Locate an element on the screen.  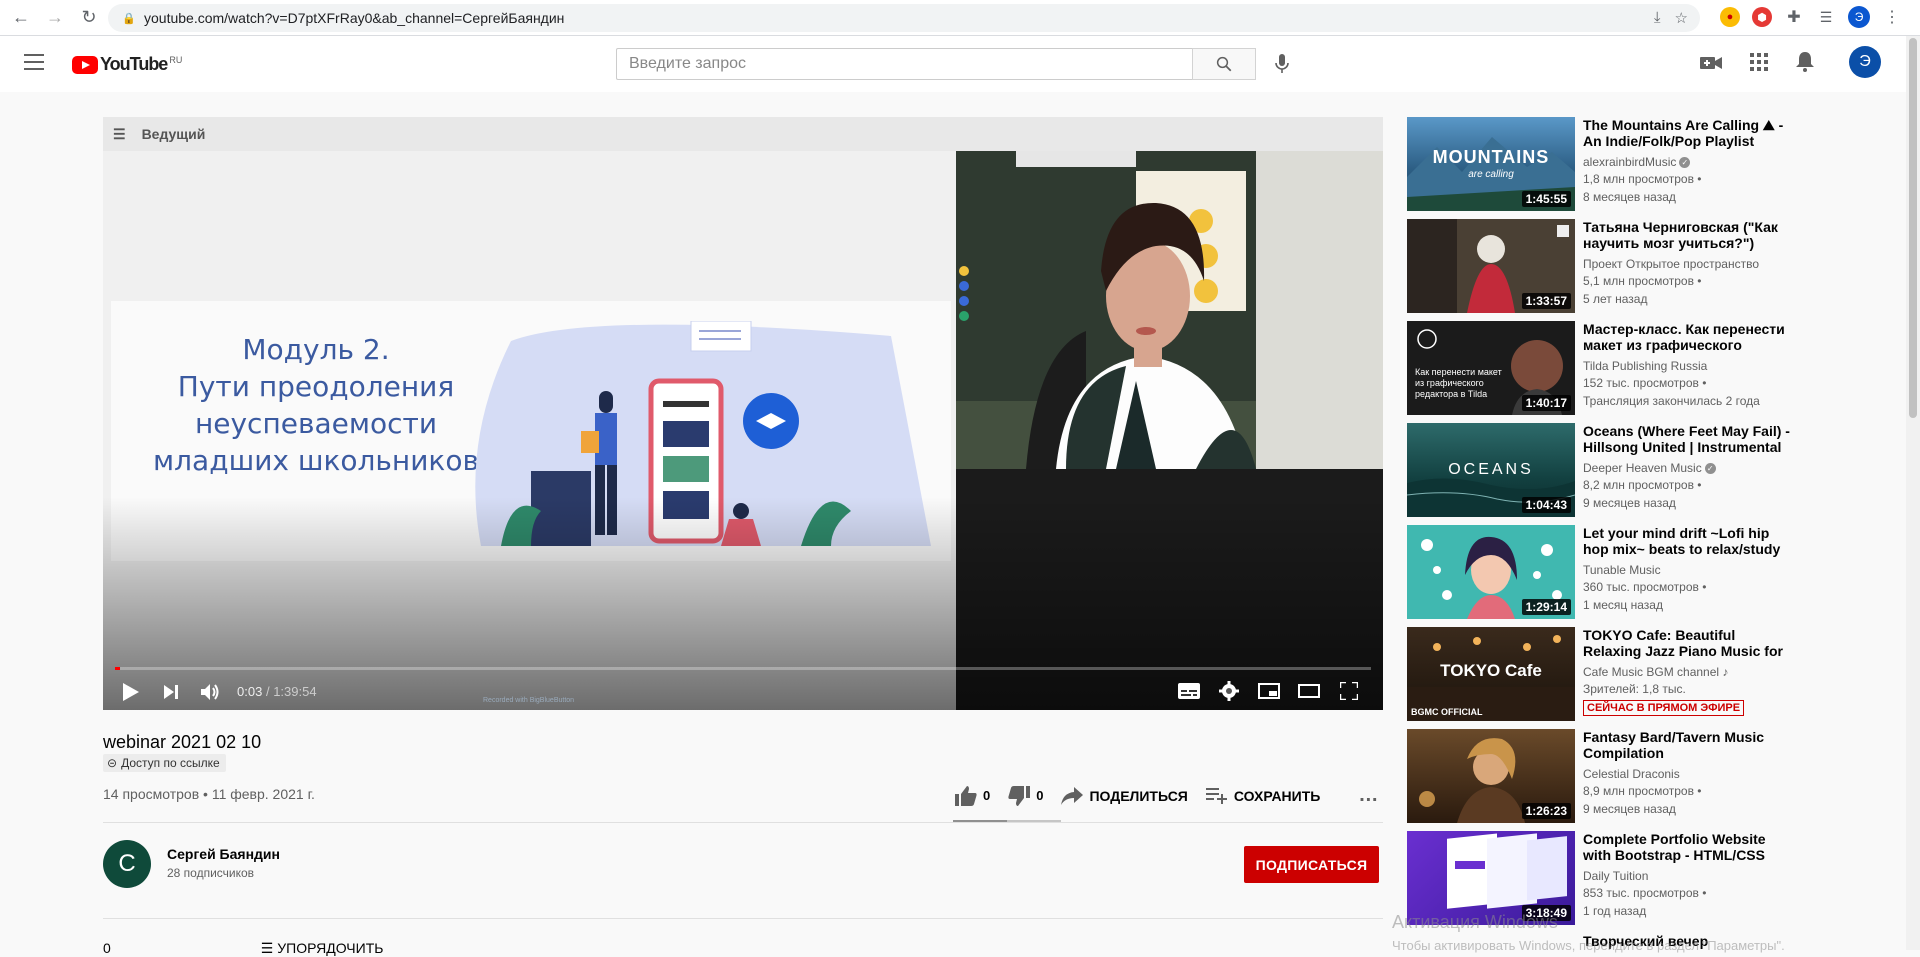
fullscreen-icon is located at coordinates (1349, 691).